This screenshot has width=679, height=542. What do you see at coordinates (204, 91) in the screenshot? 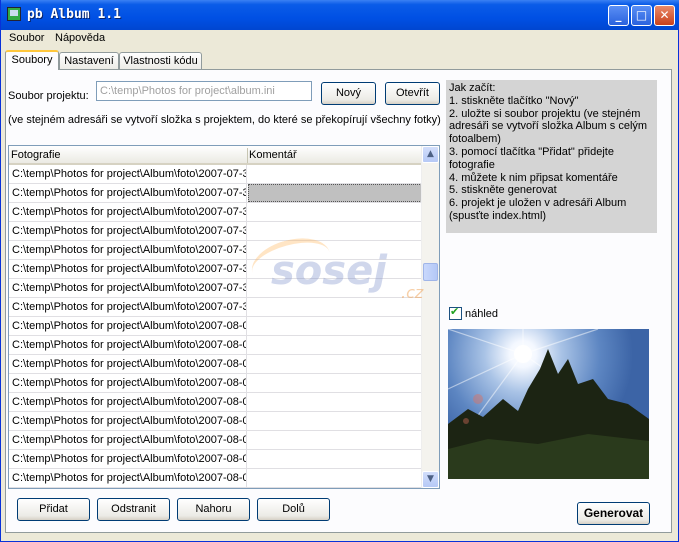
I see `project-file-field: C:\temp\Photos for project\album.ini` at bounding box center [204, 91].